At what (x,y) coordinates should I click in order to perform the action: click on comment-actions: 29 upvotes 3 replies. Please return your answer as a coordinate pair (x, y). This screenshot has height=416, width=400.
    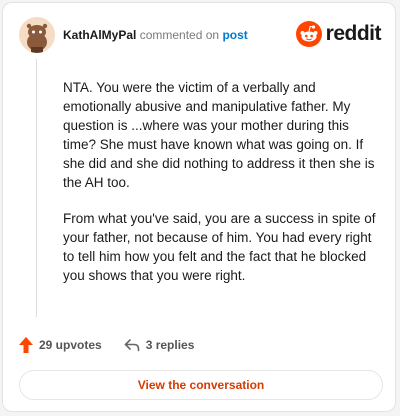
    Looking at the image, I should click on (117, 345).